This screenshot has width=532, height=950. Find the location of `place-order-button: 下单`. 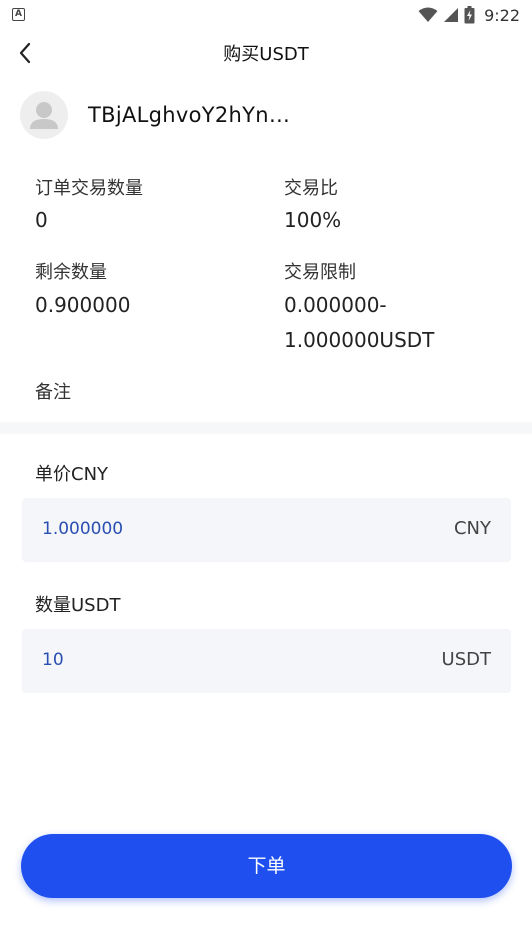

place-order-button: 下单 is located at coordinates (266, 866).